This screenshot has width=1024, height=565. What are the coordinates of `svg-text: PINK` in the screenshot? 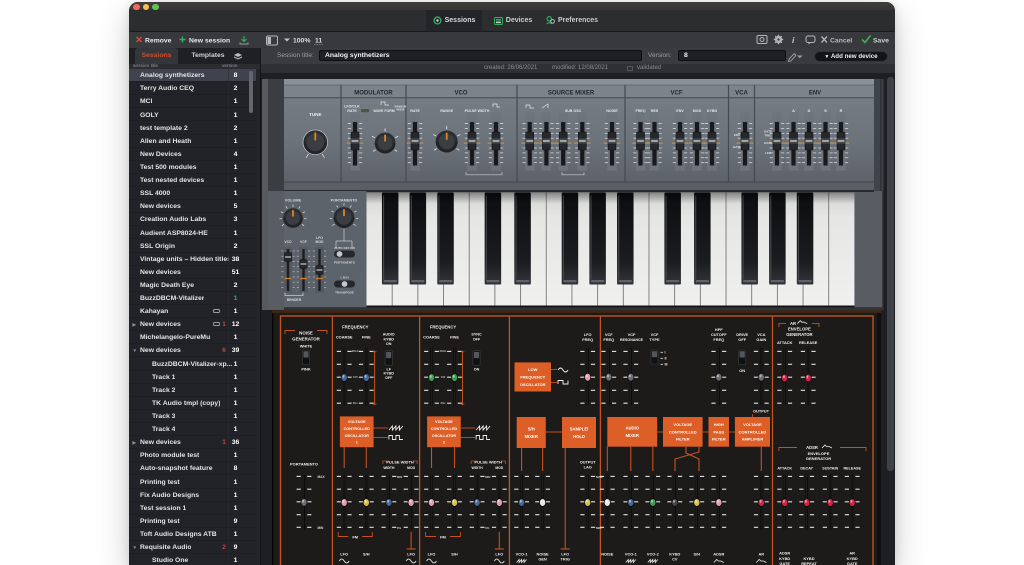 It's located at (305, 368).